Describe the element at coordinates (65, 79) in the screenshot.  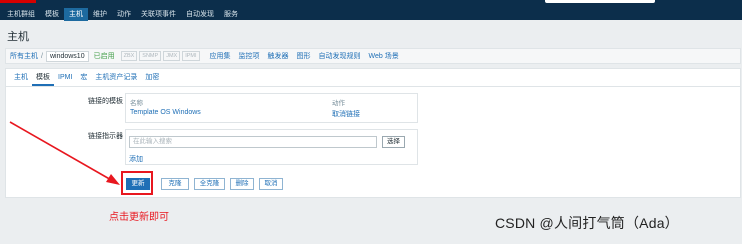
I see `tab-ipmi: IPMI` at that location.